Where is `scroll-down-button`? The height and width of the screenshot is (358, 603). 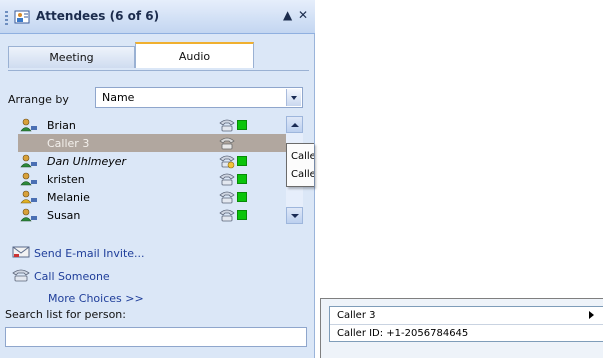 scroll-down-button is located at coordinates (294, 215).